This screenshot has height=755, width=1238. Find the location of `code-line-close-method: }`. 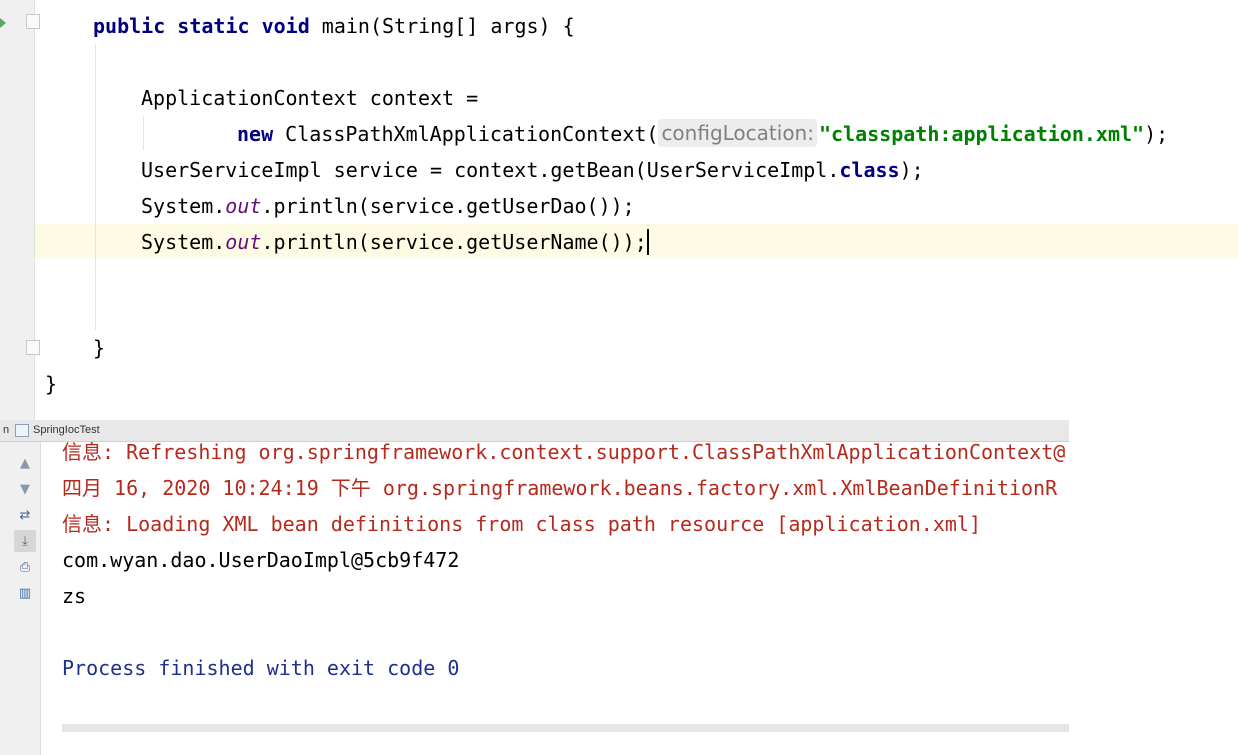

code-line-close-method: } is located at coordinates (99, 348).